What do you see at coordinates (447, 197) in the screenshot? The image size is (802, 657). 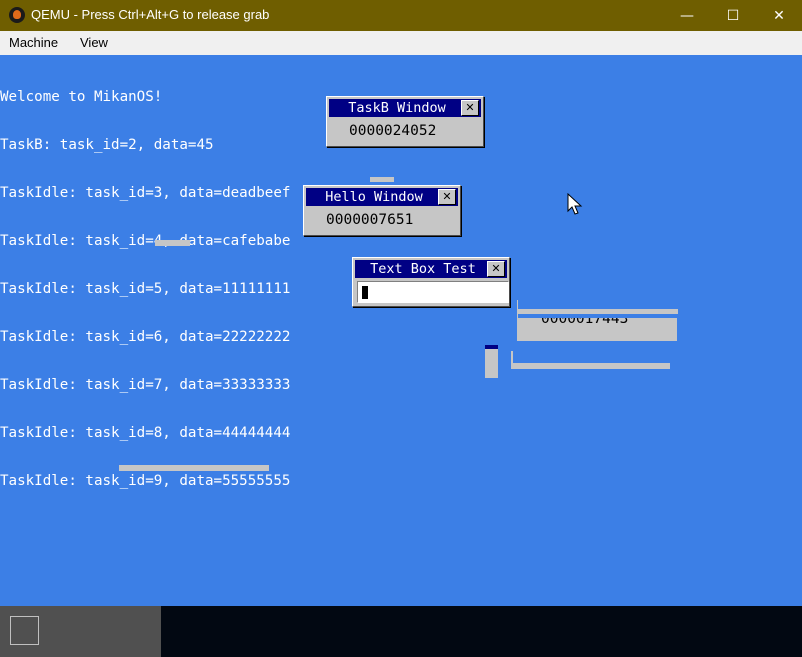 I see `hello-window-close-button: ✕` at bounding box center [447, 197].